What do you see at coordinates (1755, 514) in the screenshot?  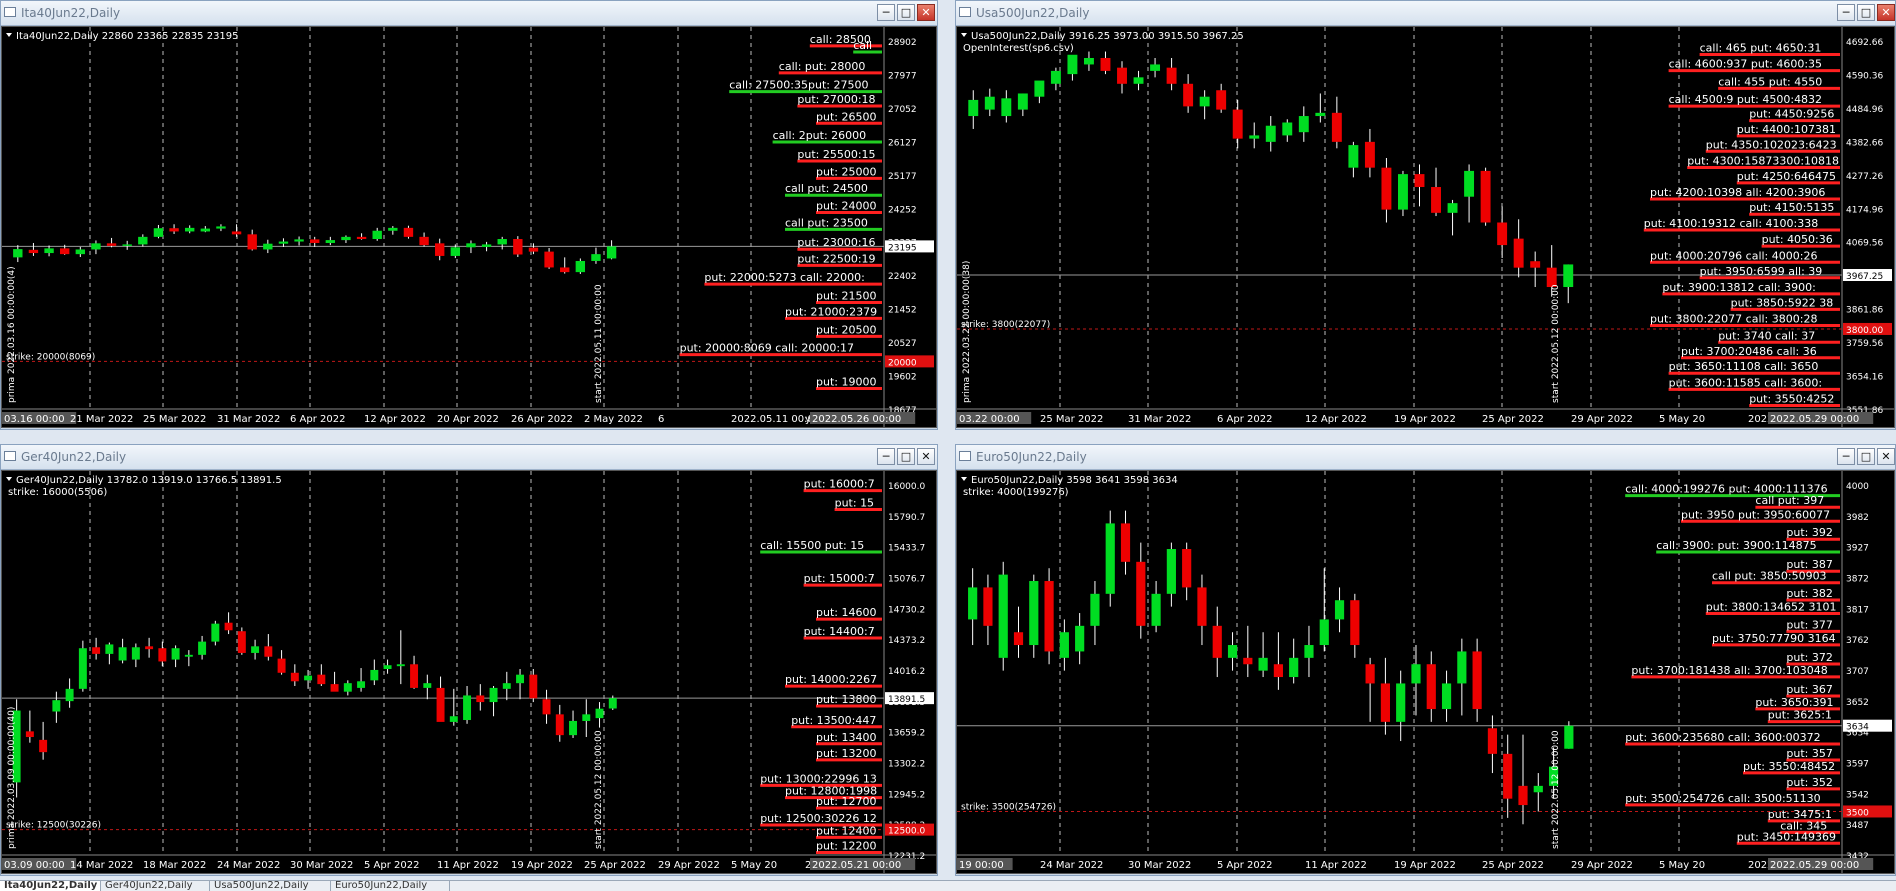 I see `option-label: put: 3950 put: 3950:60077` at bounding box center [1755, 514].